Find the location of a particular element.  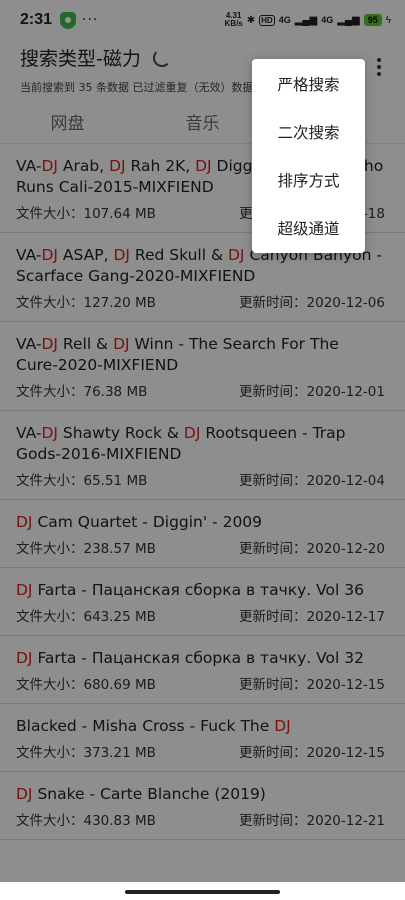

menu-item-sort: 排序方式 is located at coordinates (308, 180).